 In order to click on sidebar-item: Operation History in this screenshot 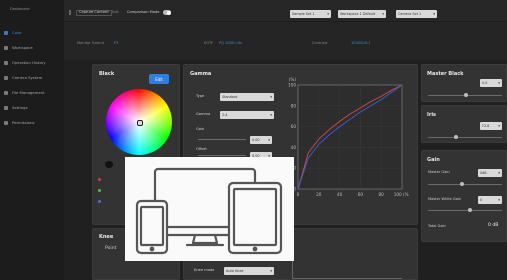, I will do `click(33, 62)`.